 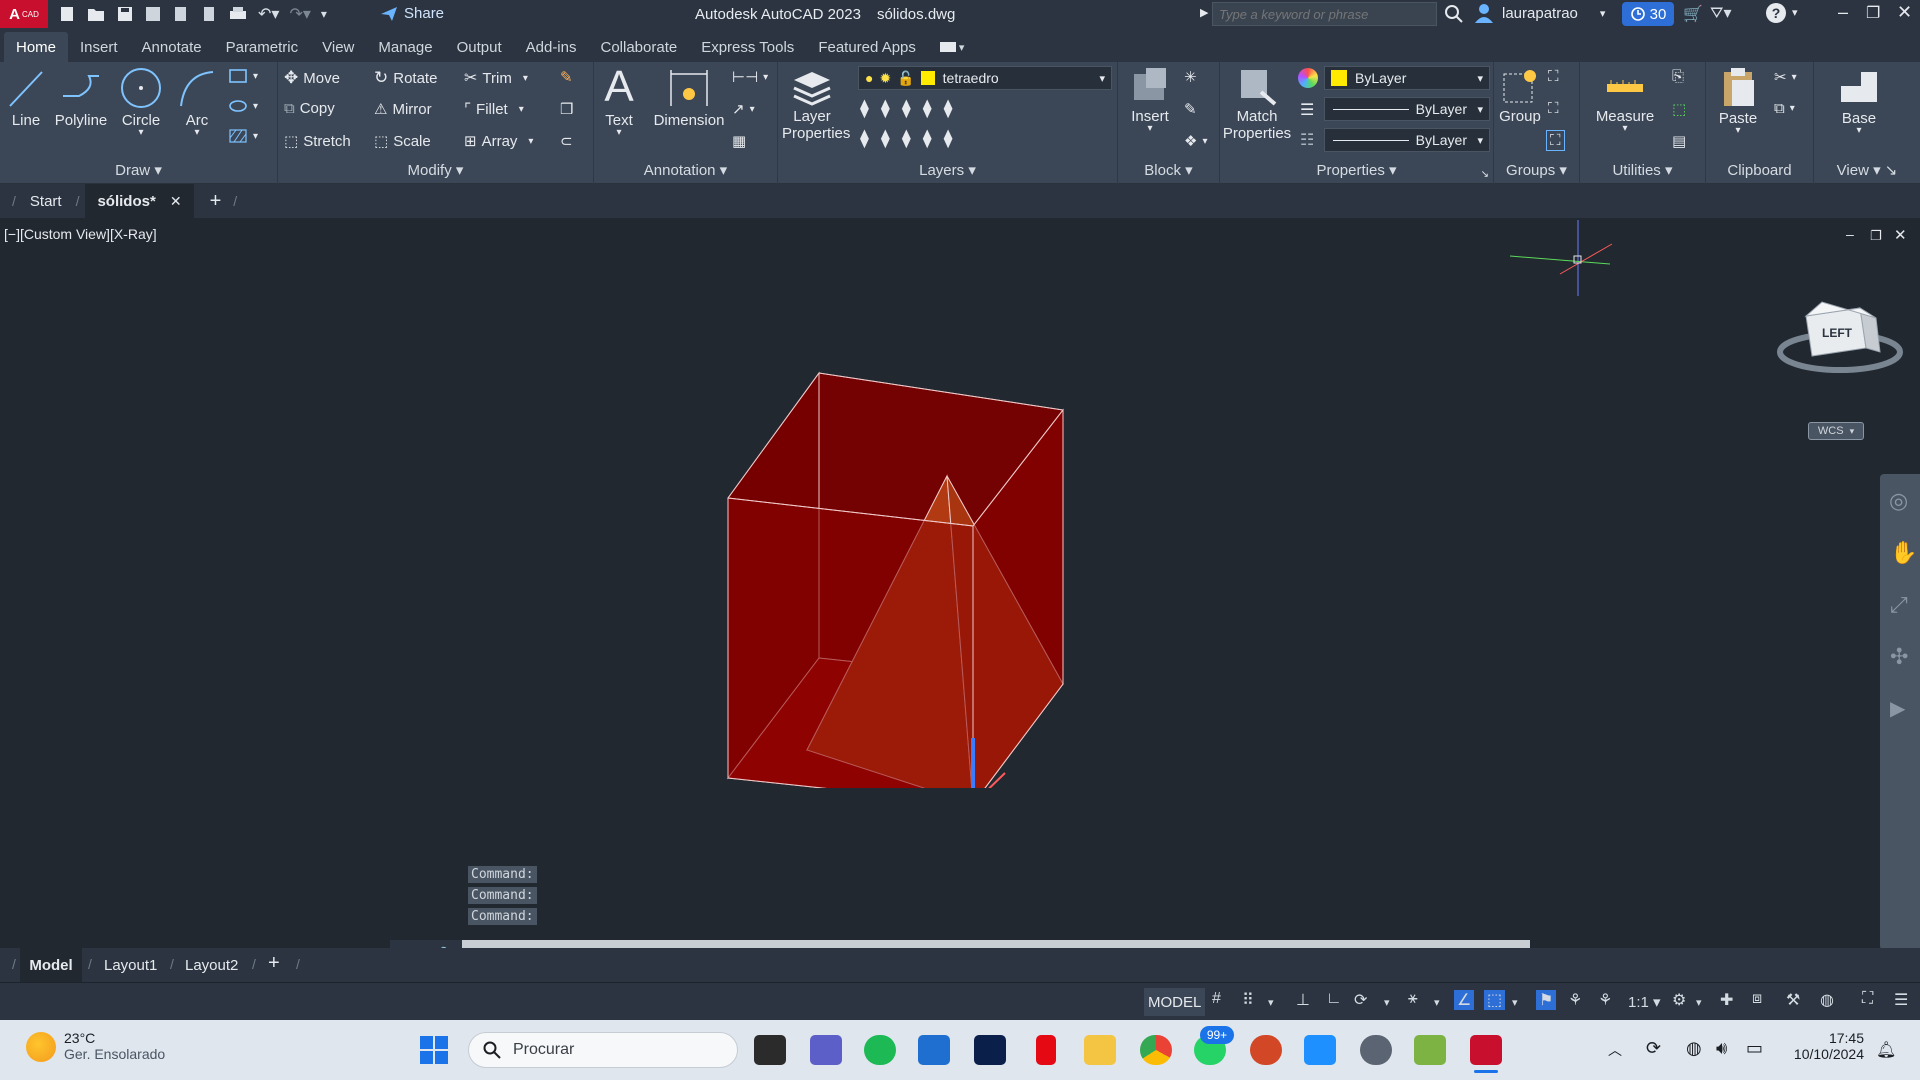 What do you see at coordinates (906, 108) in the screenshot?
I see `layer-freeze-icon: ⧫` at bounding box center [906, 108].